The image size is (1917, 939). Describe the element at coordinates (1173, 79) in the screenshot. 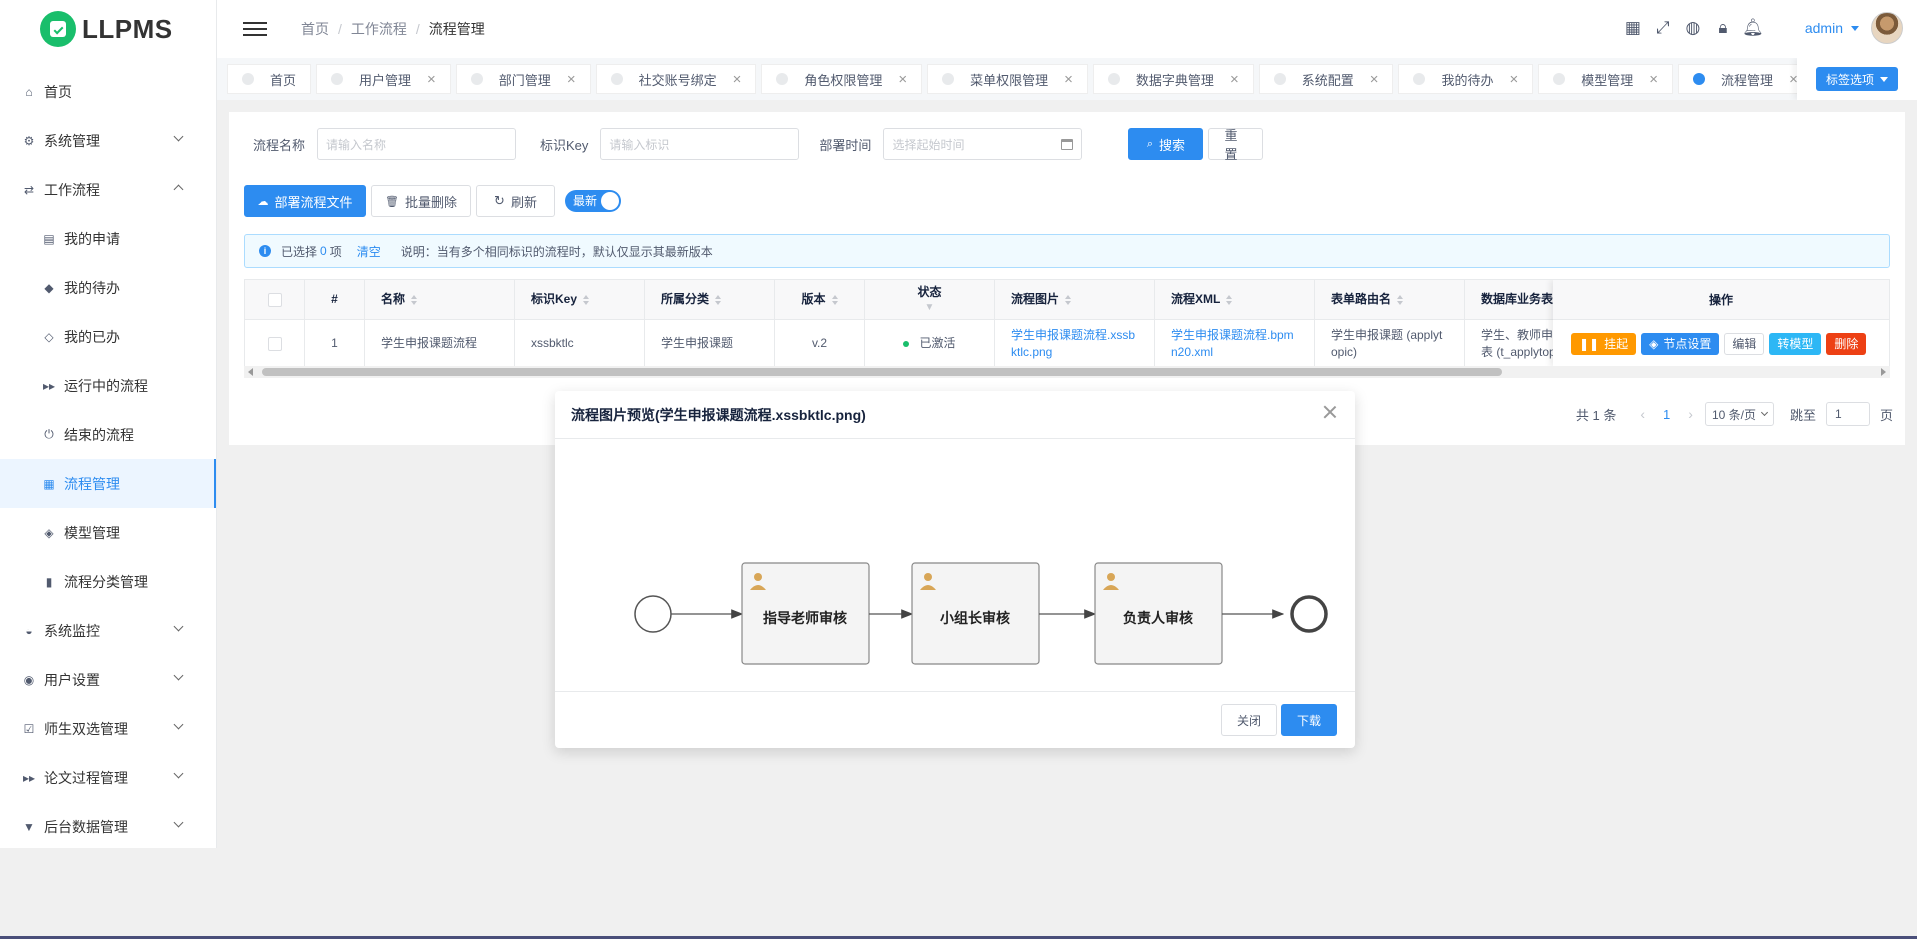

I see `tab-6: 数据字典管理 ×` at that location.